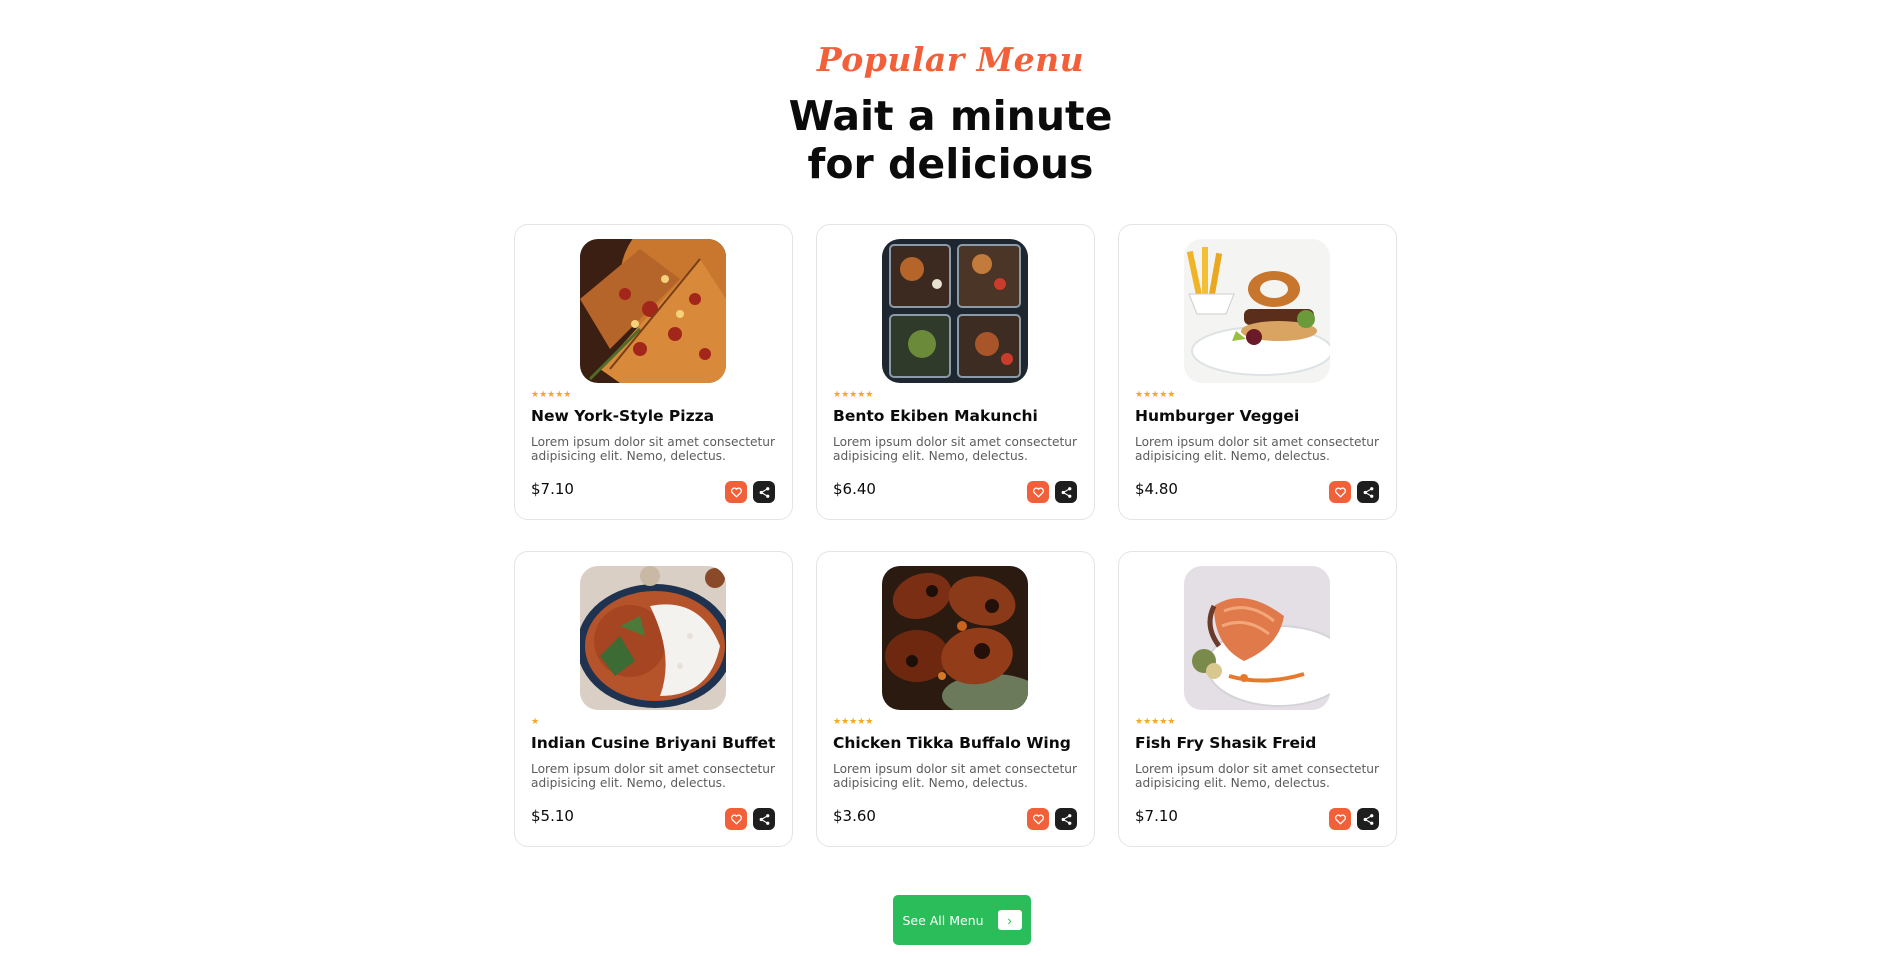 This screenshot has height=956, width=1901. Describe the element at coordinates (552, 816) in the screenshot. I see `dish-price: $5.10` at that location.